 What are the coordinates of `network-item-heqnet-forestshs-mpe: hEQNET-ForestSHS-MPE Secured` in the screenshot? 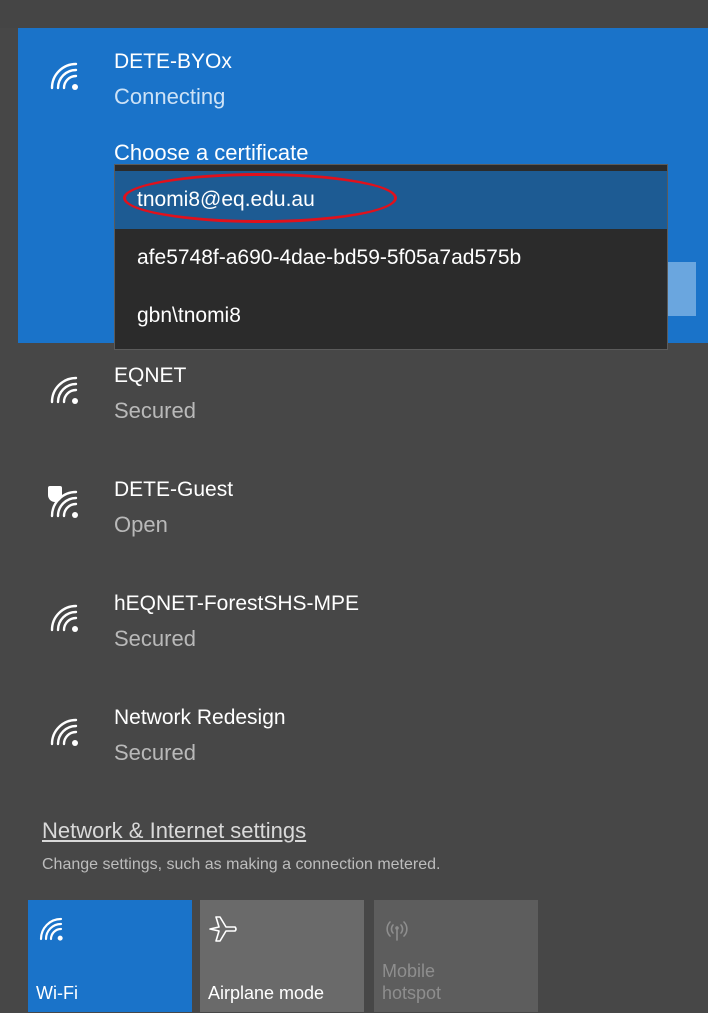 It's located at (363, 637).